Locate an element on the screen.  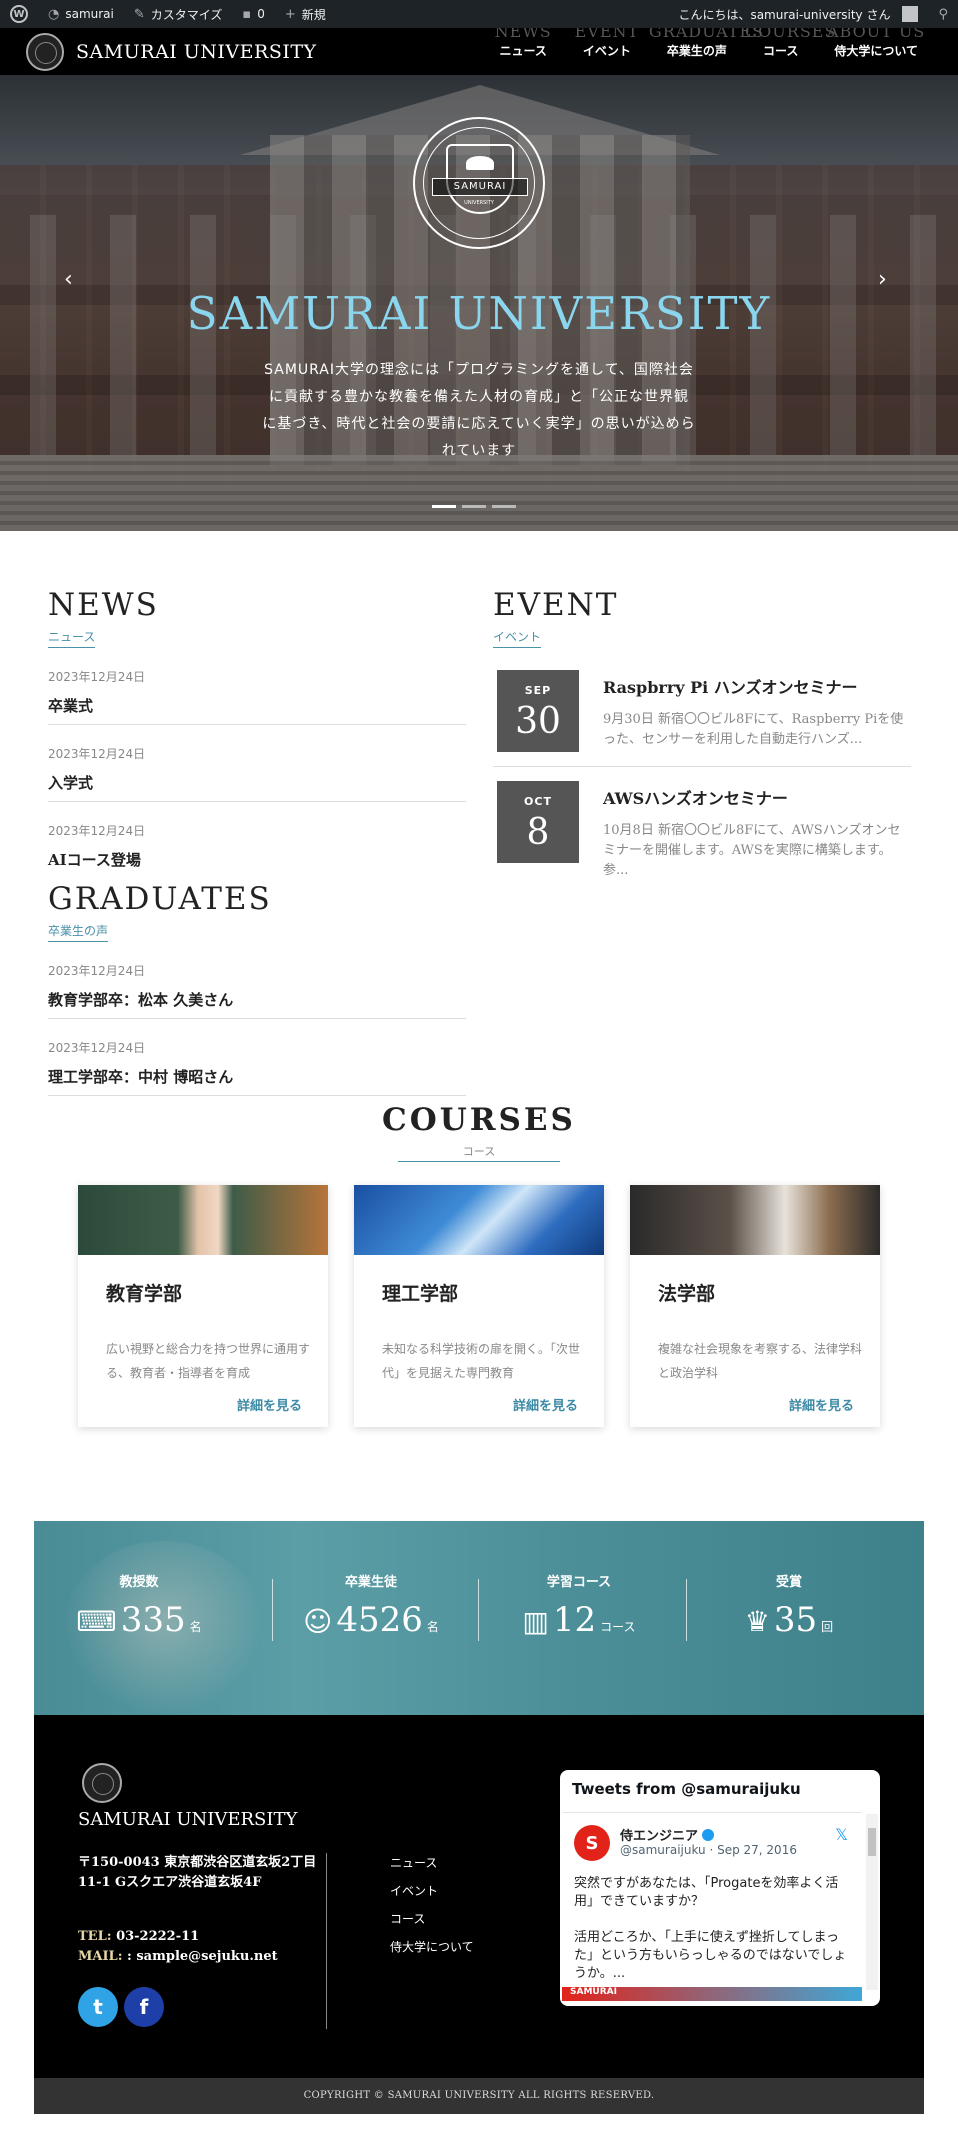
event-title: EVENT is located at coordinates (556, 605).